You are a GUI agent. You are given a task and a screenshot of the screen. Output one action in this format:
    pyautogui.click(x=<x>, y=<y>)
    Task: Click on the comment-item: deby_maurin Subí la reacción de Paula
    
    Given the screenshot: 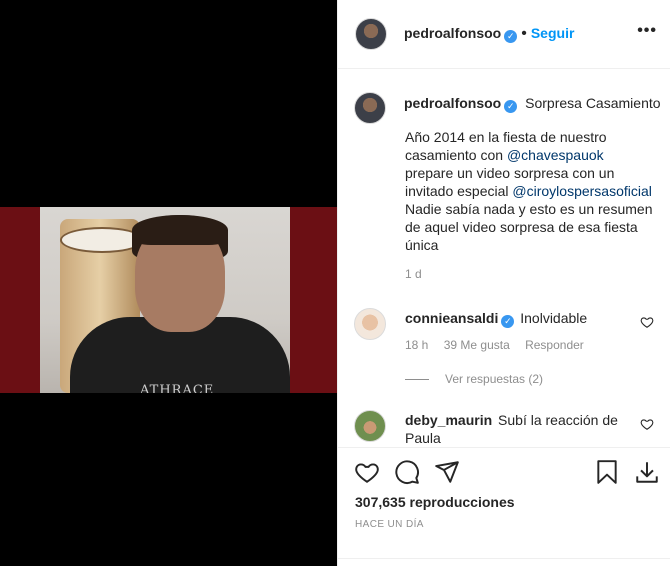 What is the action you would take?
    pyautogui.click(x=504, y=428)
    